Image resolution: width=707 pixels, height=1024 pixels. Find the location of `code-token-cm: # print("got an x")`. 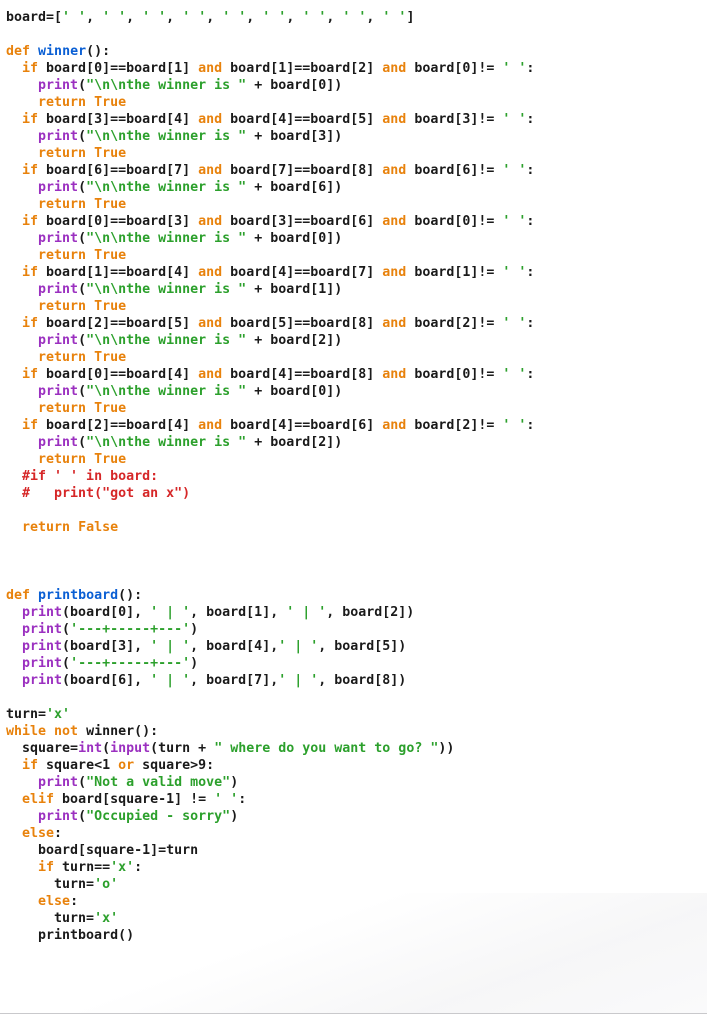

code-token-cm: # print("got an x") is located at coordinates (106, 494).